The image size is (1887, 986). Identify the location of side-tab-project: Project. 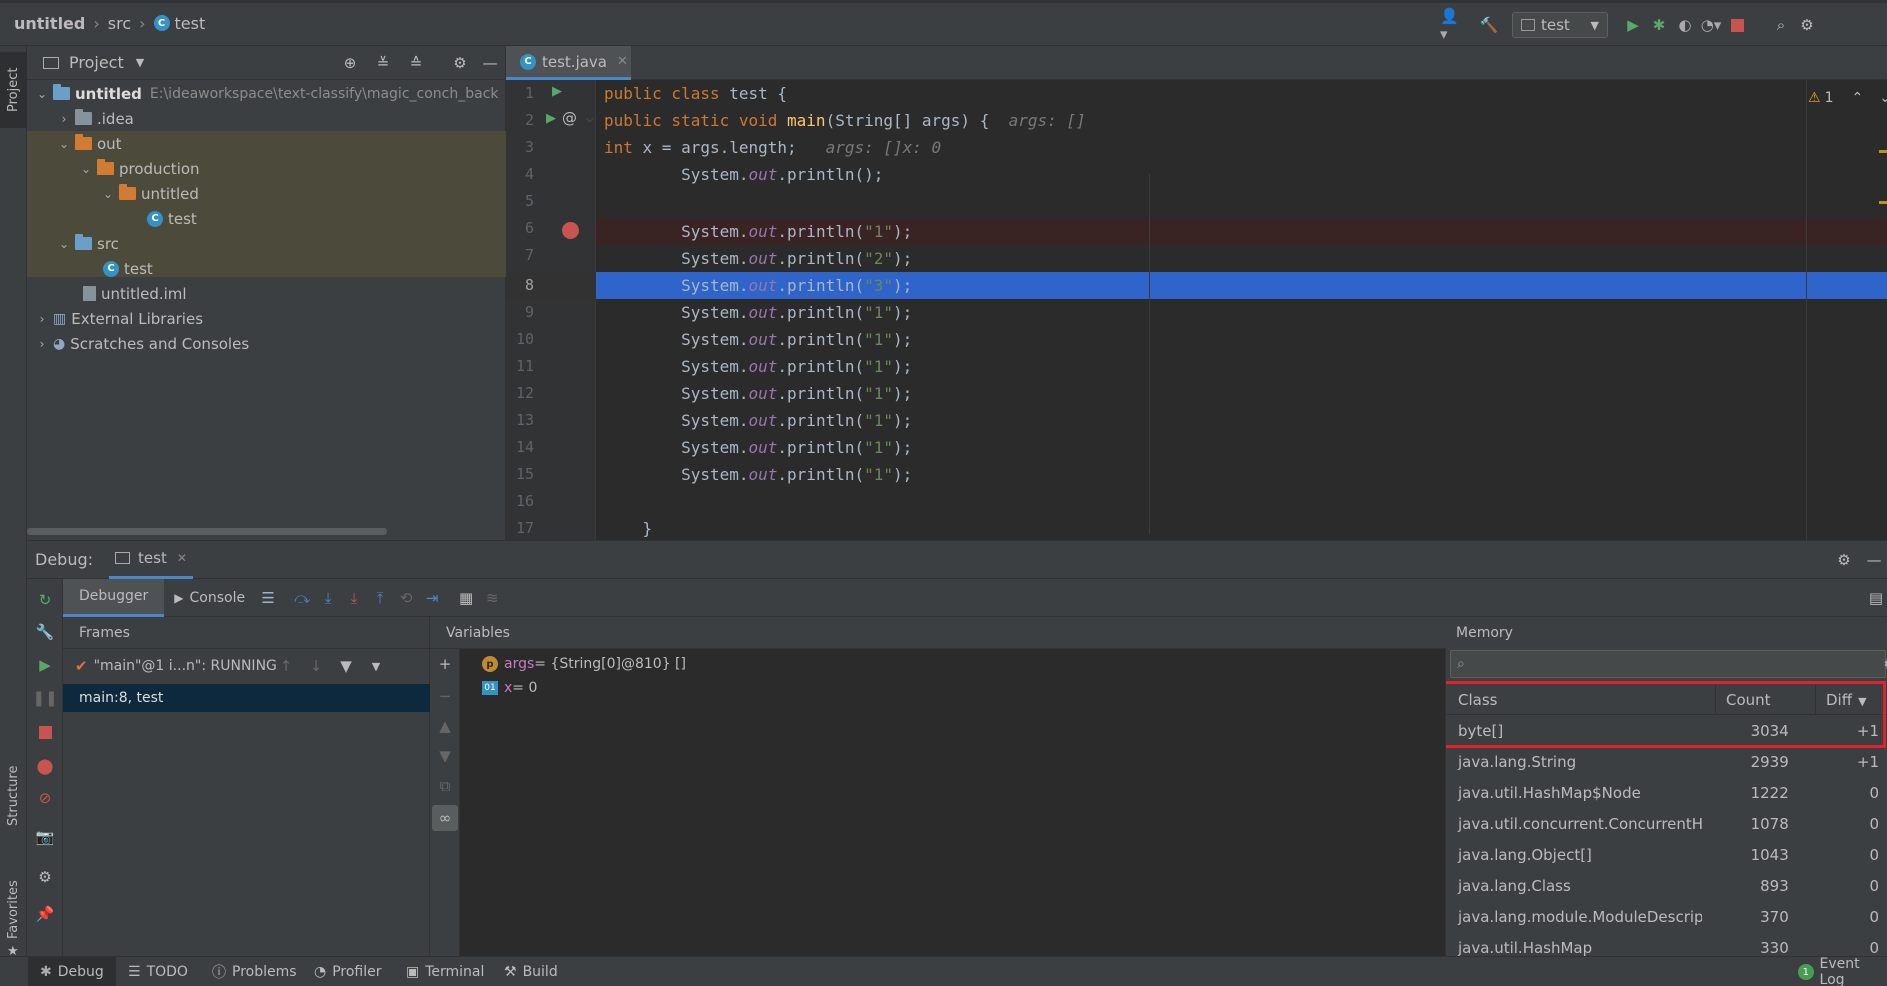
(13, 90).